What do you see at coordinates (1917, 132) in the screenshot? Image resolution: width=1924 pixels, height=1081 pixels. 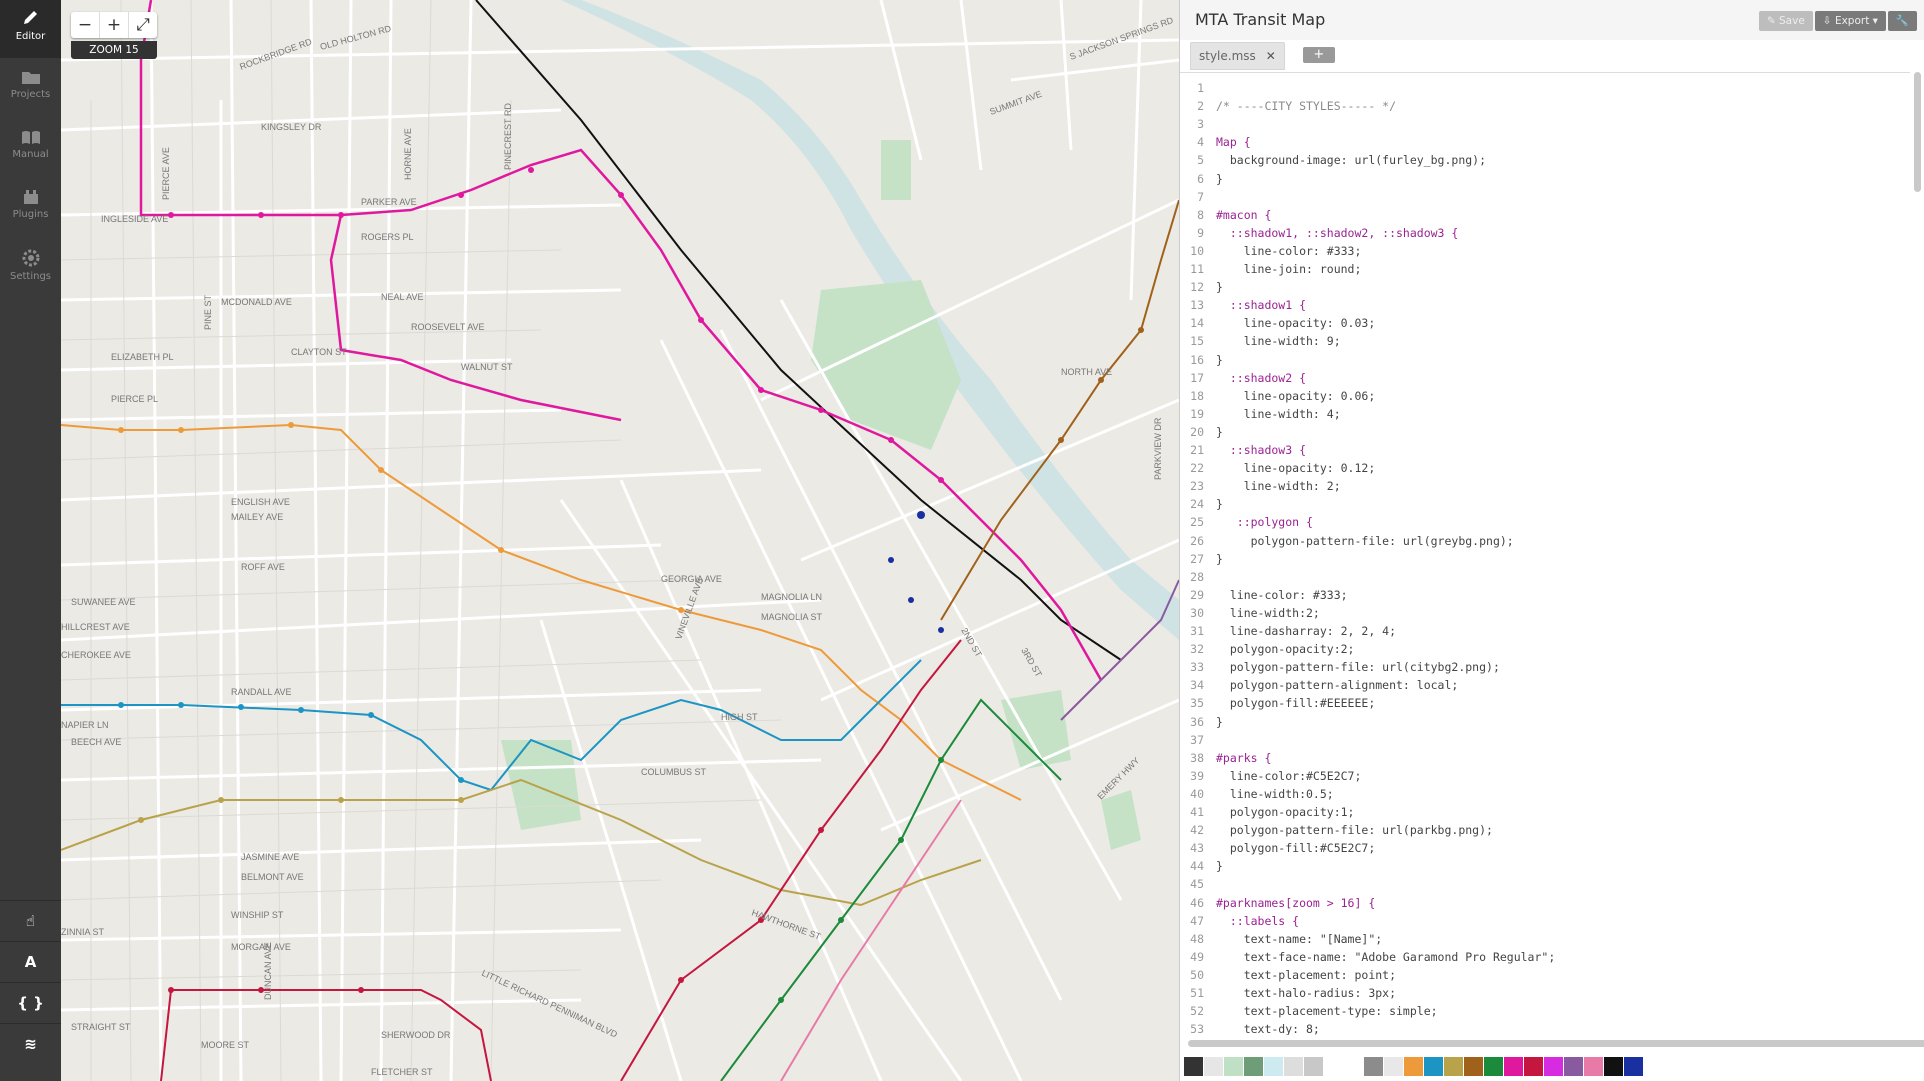 I see `vertical-scrollbar` at bounding box center [1917, 132].